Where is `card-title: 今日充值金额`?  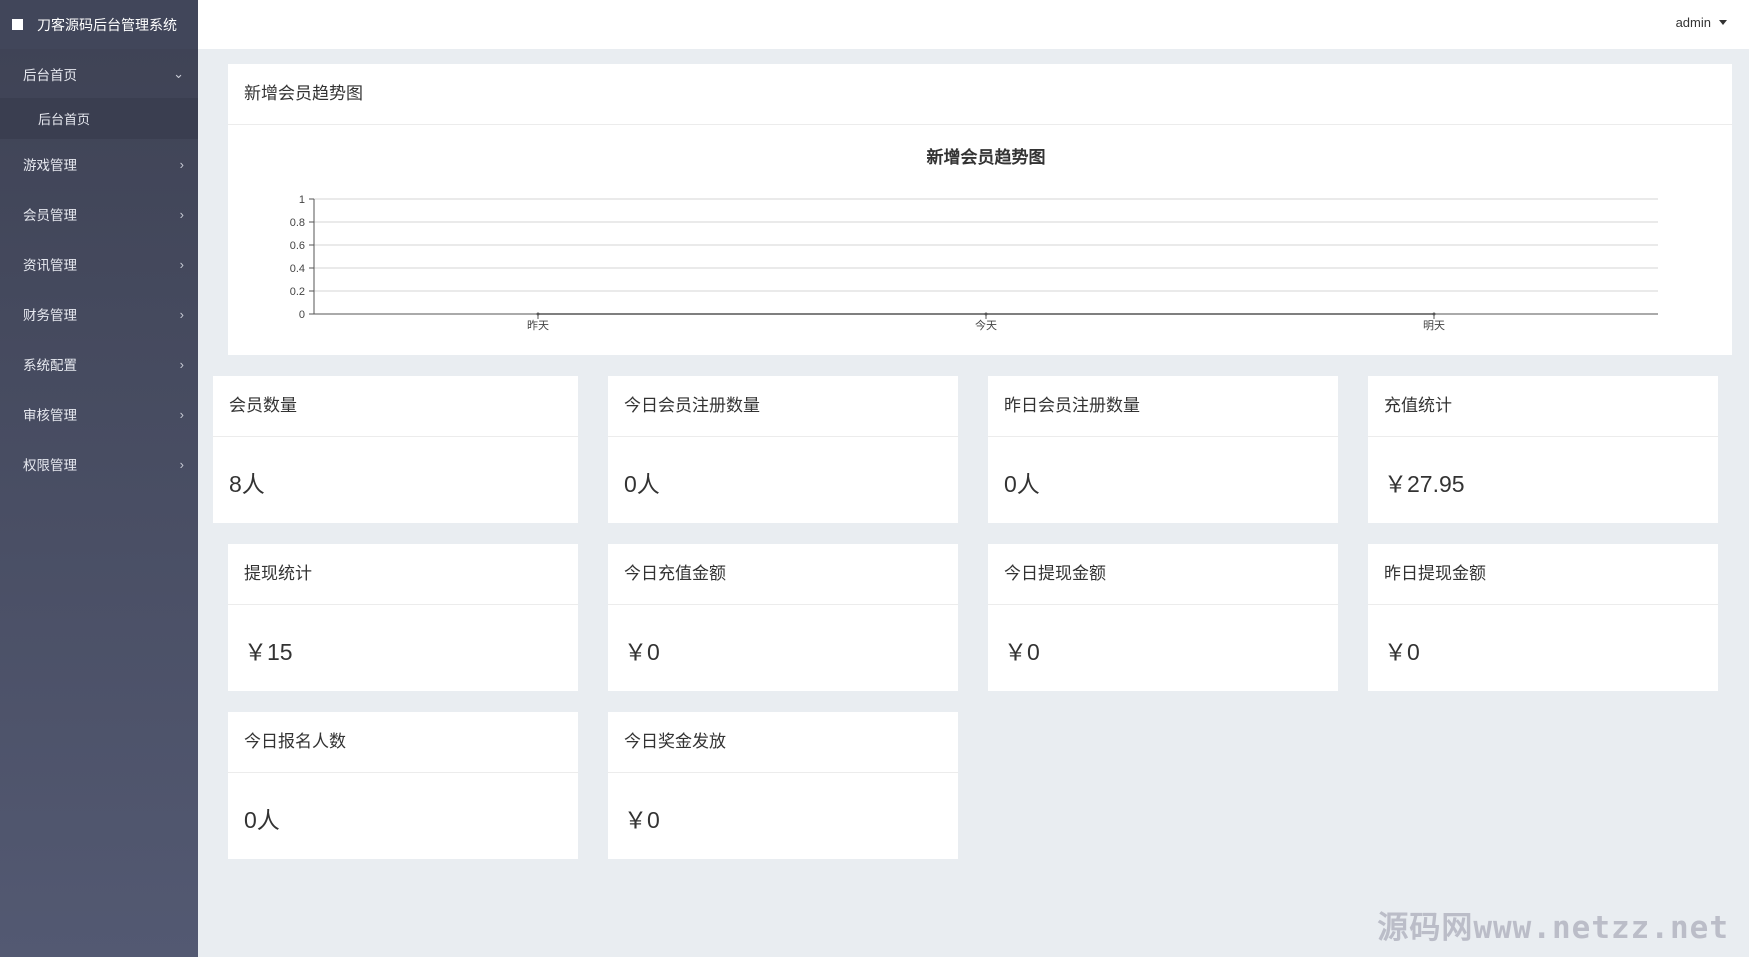
card-title: 今日充值金额 is located at coordinates (783, 574).